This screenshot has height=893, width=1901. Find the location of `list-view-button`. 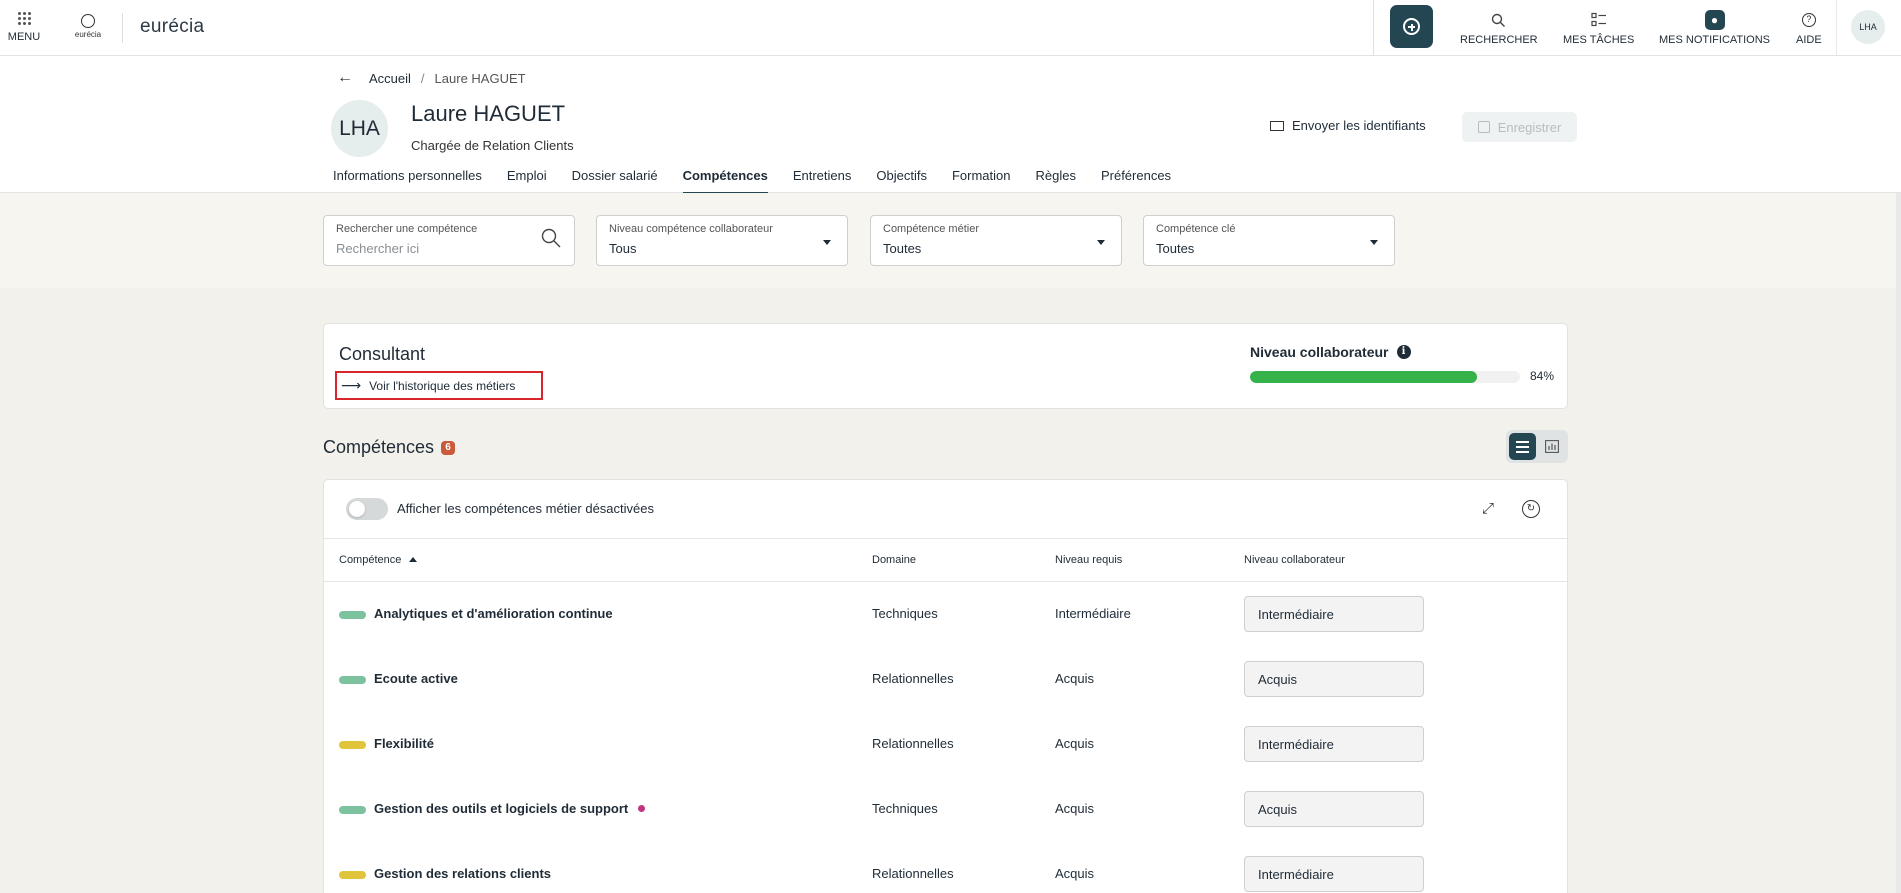

list-view-button is located at coordinates (1522, 446).